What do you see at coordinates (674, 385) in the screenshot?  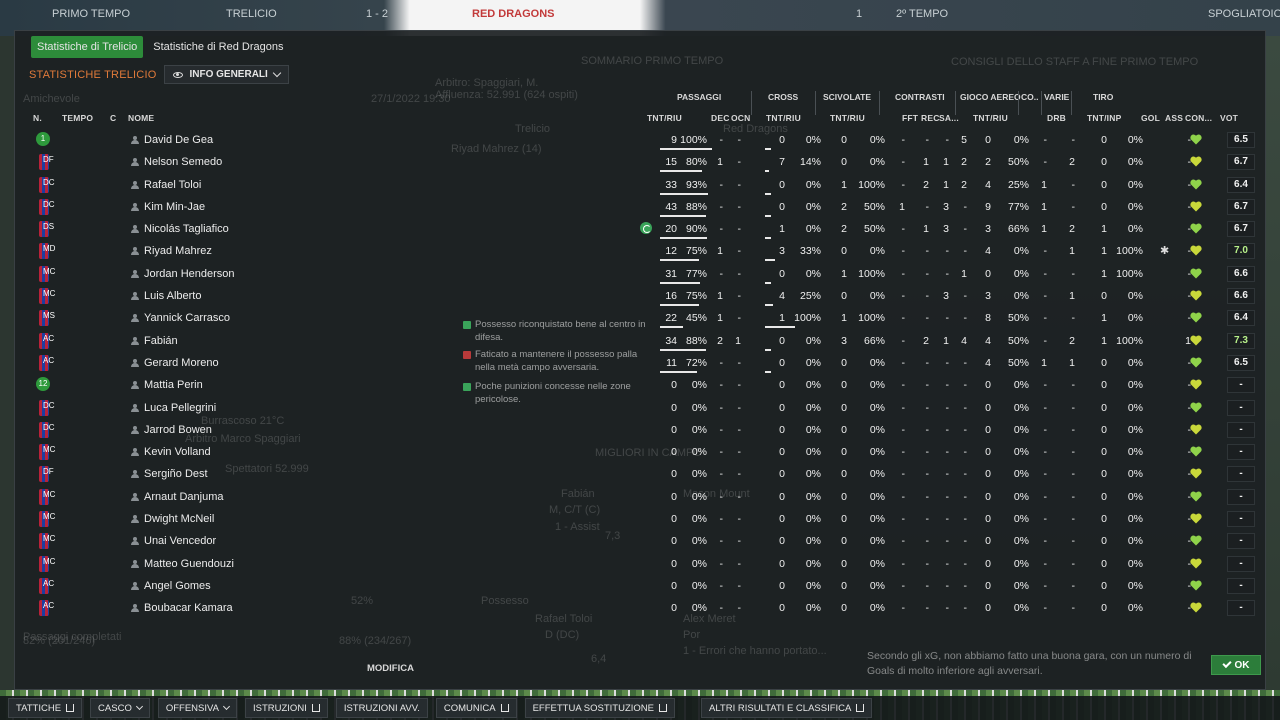 I see `passes-attempted: 0` at bounding box center [674, 385].